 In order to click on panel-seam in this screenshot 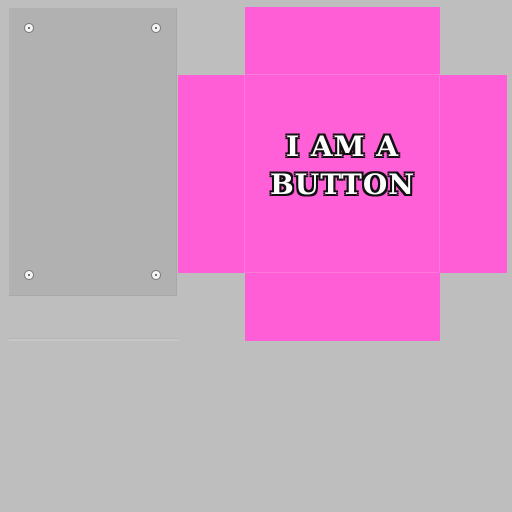, I will do `click(94, 339)`.